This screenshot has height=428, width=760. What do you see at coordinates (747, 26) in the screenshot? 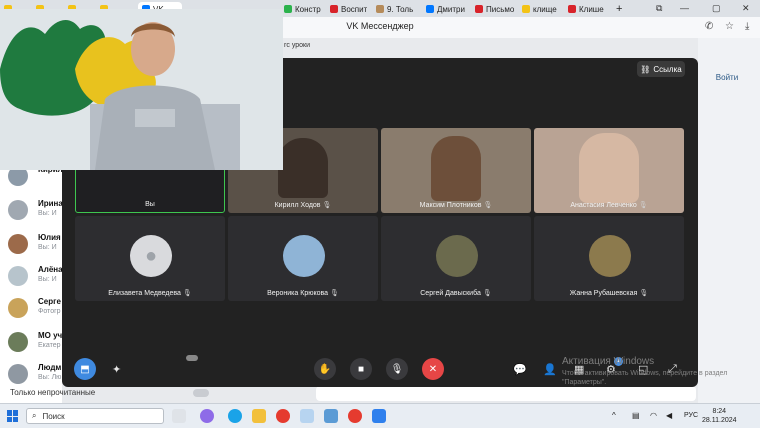
I see `download-icon: ⤓` at bounding box center [747, 26].